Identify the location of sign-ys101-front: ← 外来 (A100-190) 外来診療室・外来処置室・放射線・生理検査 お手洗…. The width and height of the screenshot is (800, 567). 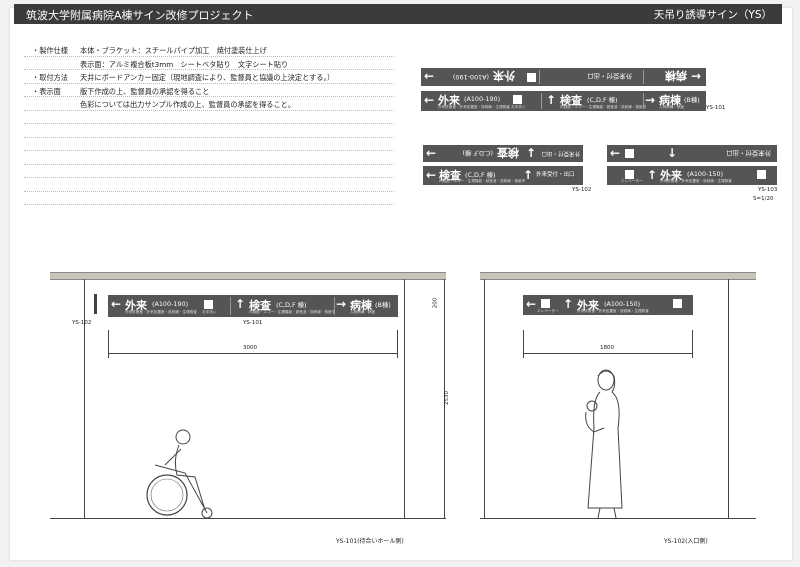
(563, 101).